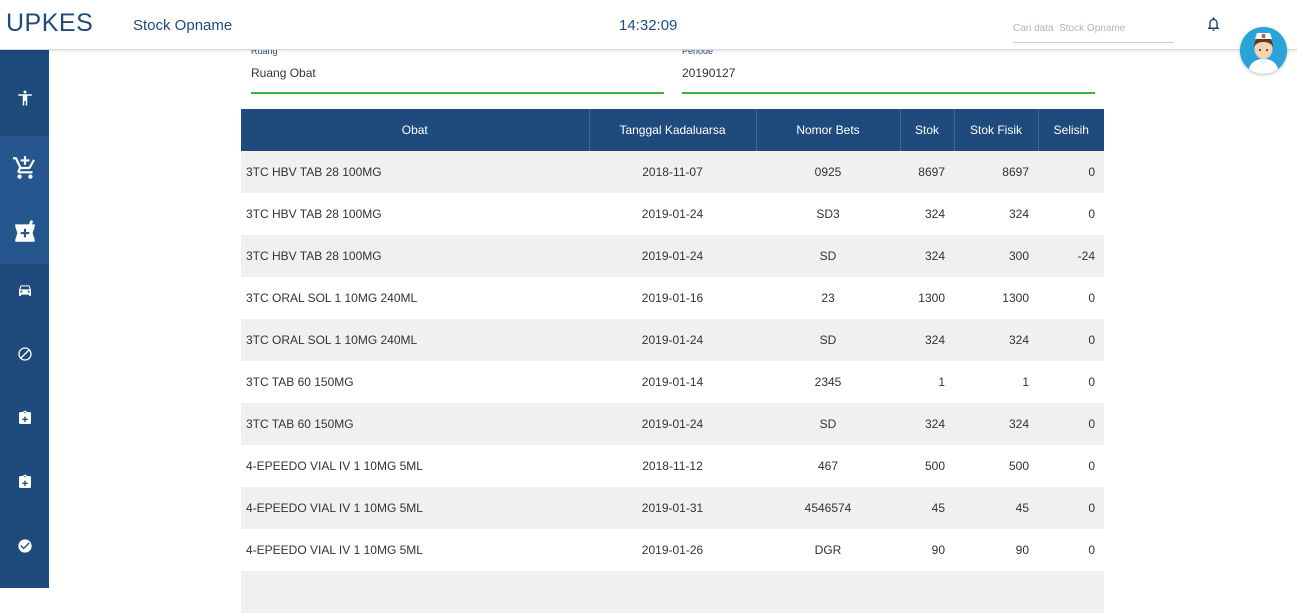 This screenshot has width=1297, height=613. I want to click on cell-selisih, so click(1071, 592).